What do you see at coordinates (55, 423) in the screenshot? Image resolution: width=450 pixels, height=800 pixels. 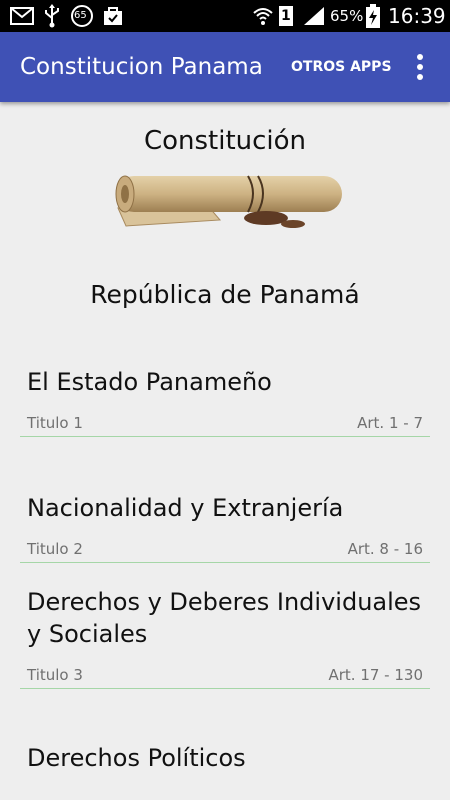 I see `item-titulo: Titulo 1` at bounding box center [55, 423].